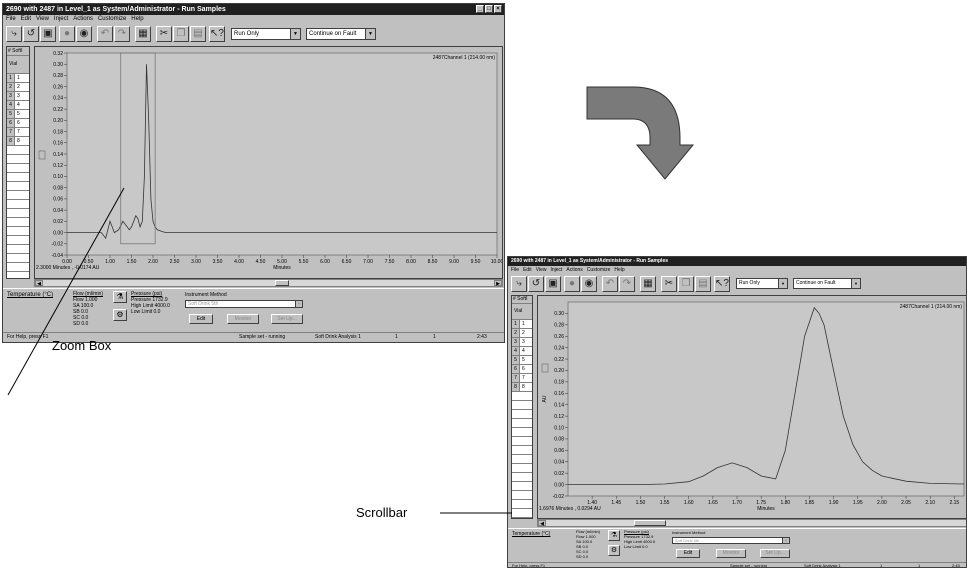  I want to click on scrollbar-callout: Scrollbar, so click(382, 512).